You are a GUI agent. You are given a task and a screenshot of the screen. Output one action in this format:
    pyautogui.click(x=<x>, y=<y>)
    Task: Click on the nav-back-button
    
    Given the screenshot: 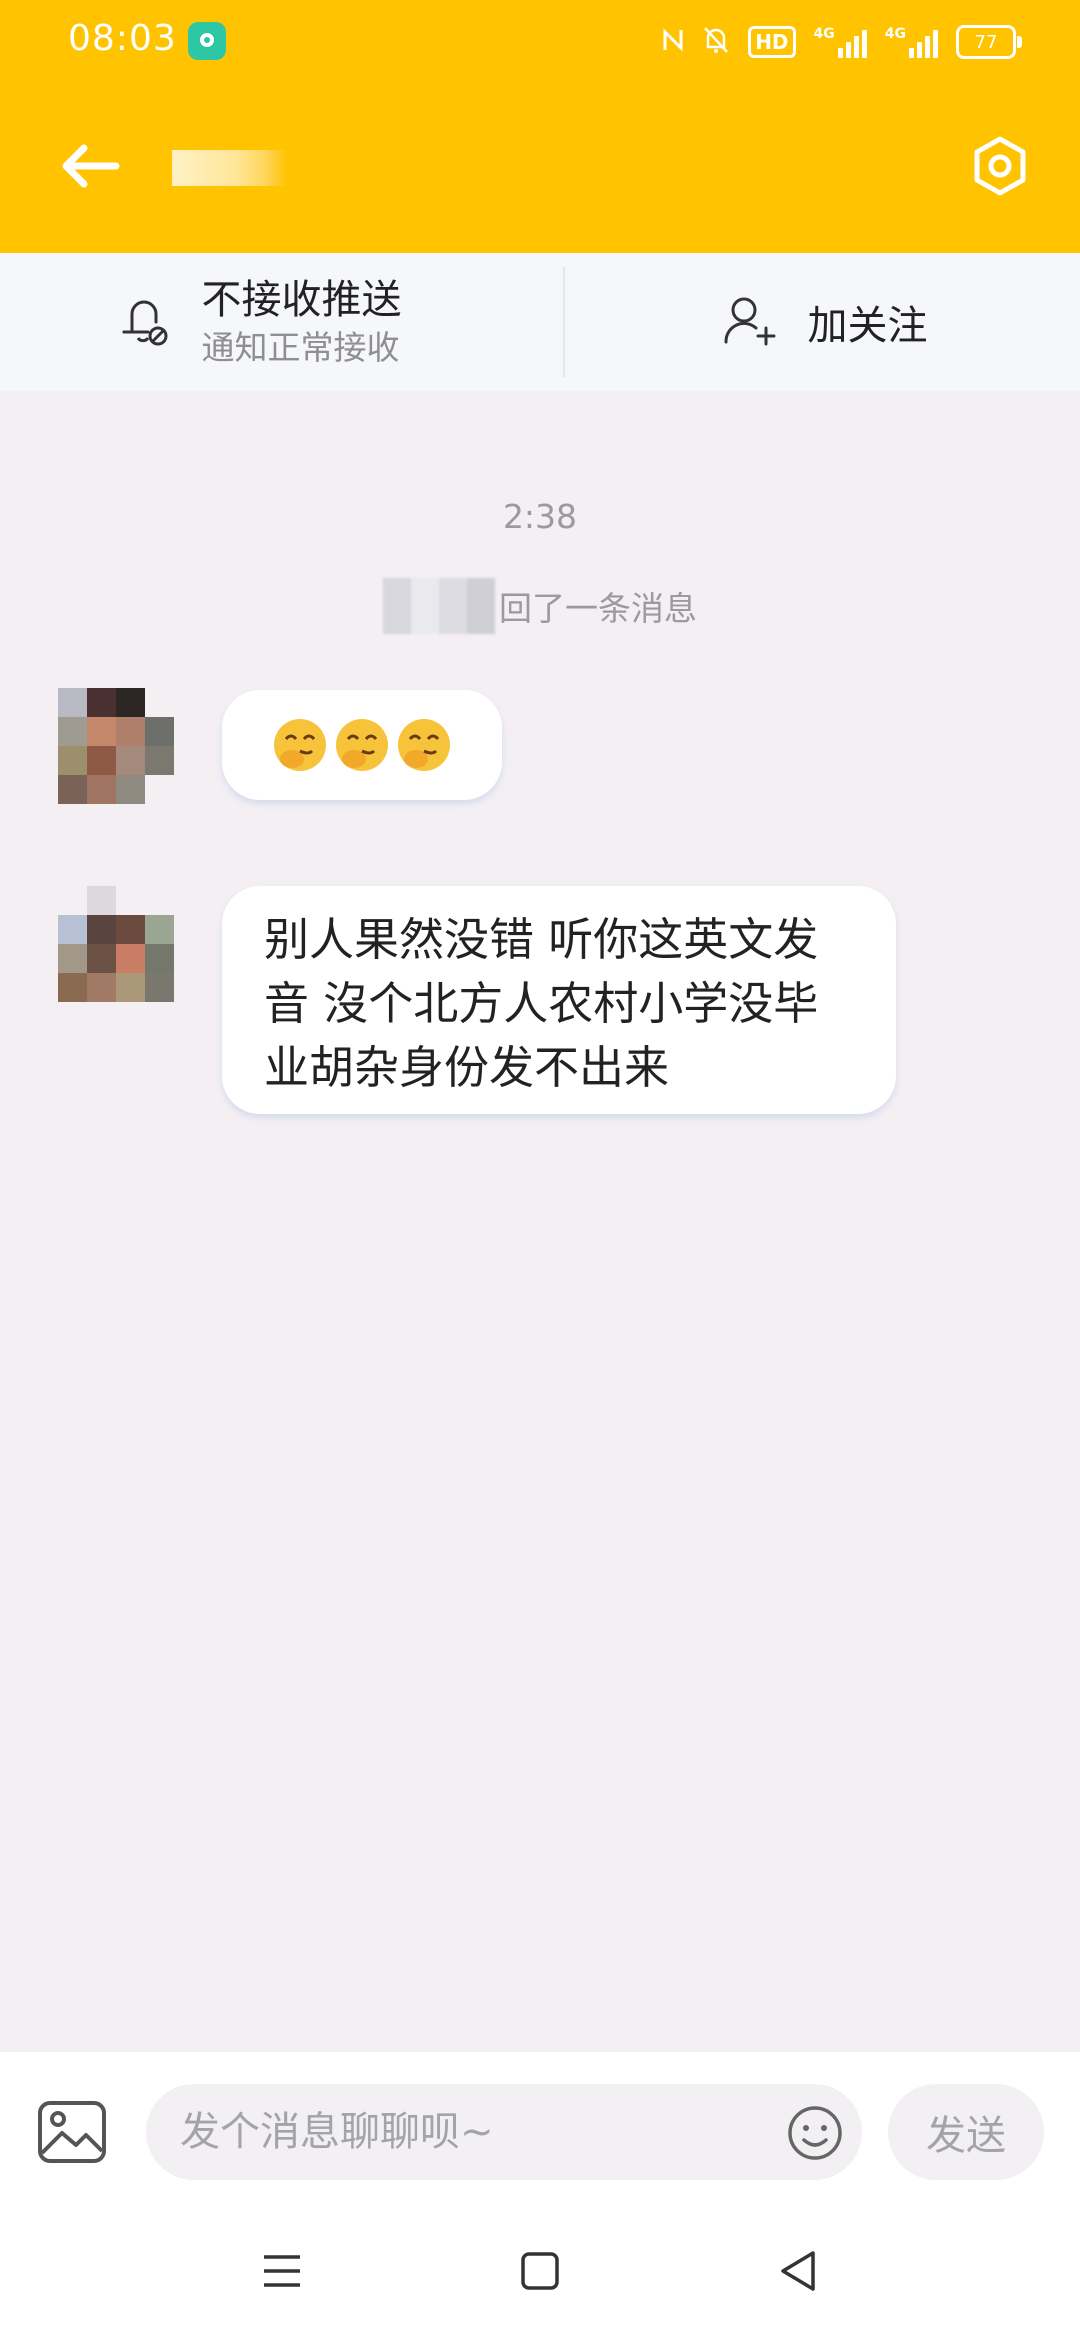 What is the action you would take?
    pyautogui.click(x=798, y=2271)
    